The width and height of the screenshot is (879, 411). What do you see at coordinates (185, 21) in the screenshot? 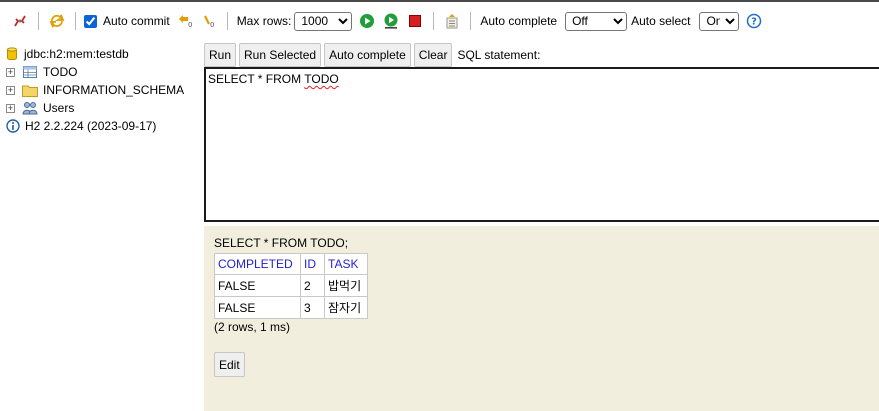
I see `commit-icon: 0` at bounding box center [185, 21].